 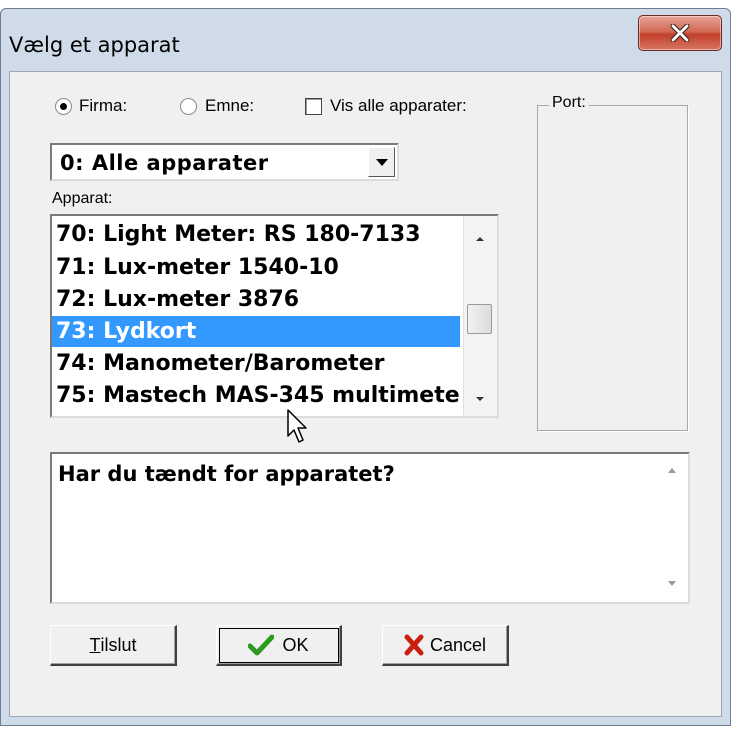 What do you see at coordinates (297, 426) in the screenshot?
I see `mouse-cursor-icon` at bounding box center [297, 426].